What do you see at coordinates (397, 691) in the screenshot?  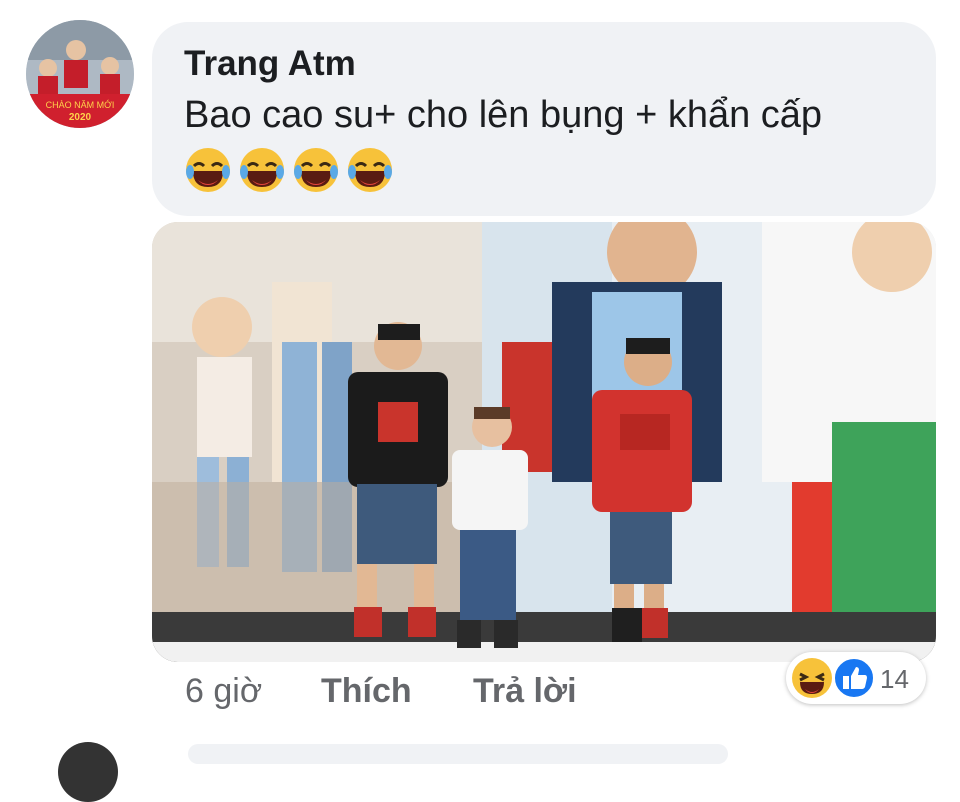 I see `like-link: Thích` at bounding box center [397, 691].